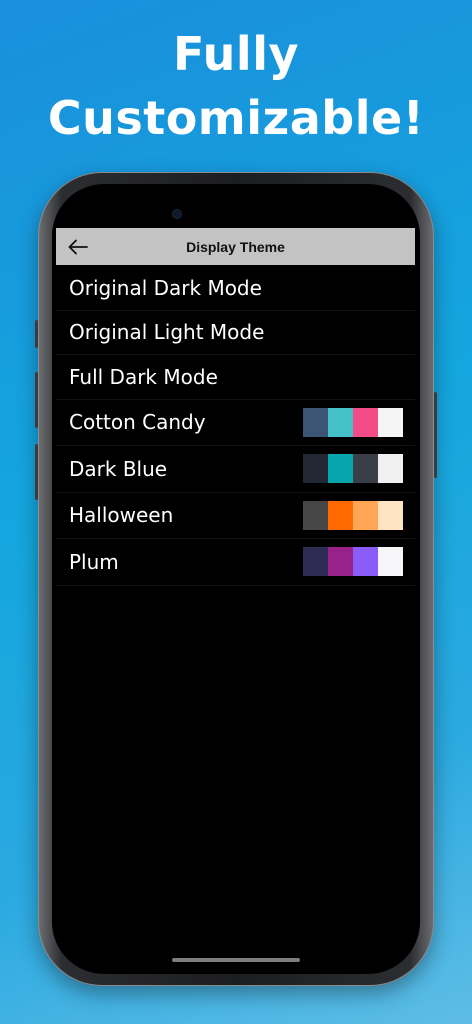 Image resolution: width=472 pixels, height=1024 pixels. Describe the element at coordinates (94, 561) in the screenshot. I see `theme-label: Plum` at that location.